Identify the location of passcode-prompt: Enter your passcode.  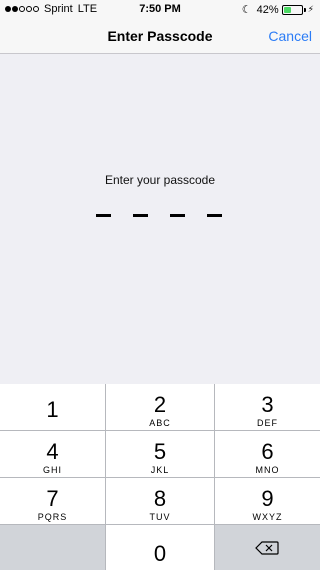
(160, 180).